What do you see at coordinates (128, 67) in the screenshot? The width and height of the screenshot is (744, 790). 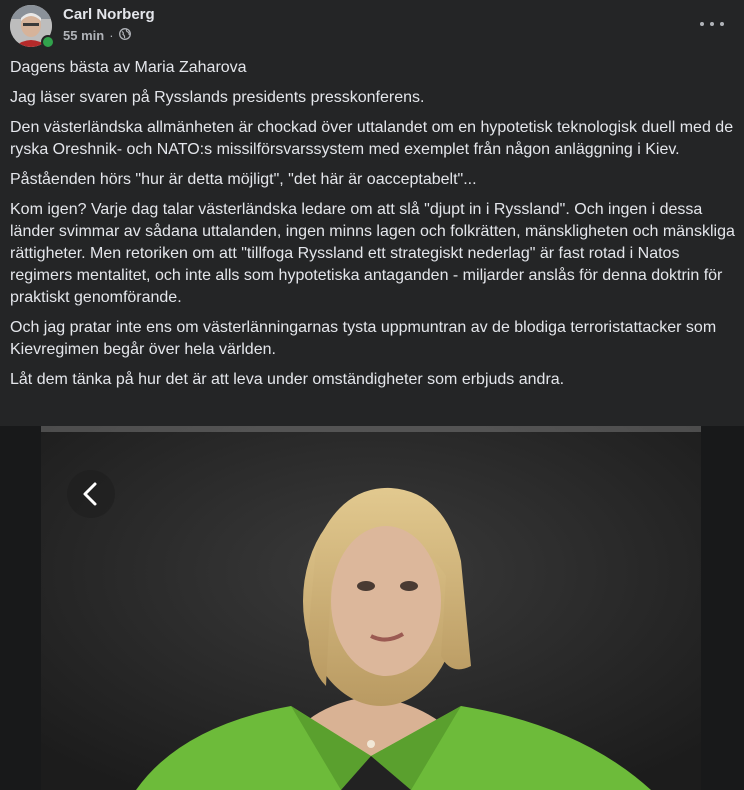 I see `post-paragraph: Dagens bästa av Maria Zaharova` at bounding box center [128, 67].